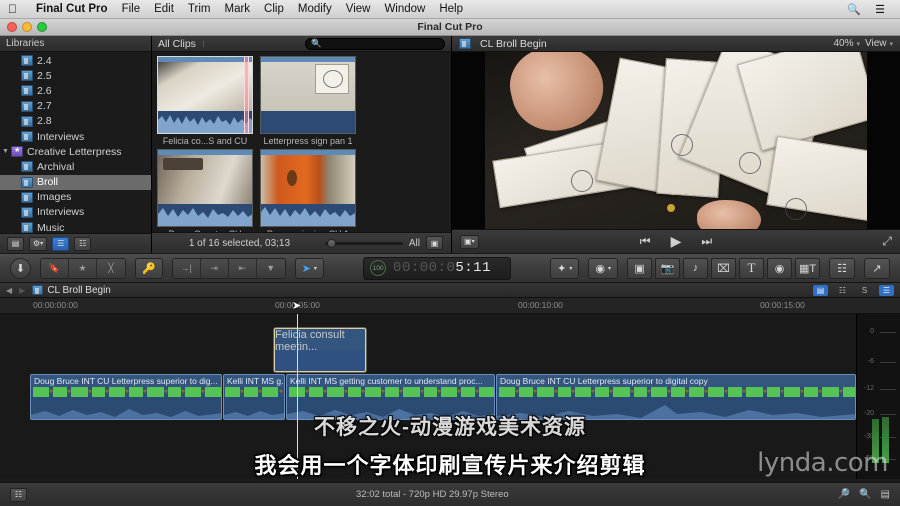 Image resolution: width=900 pixels, height=506 pixels. What do you see at coordinates (844, 494) in the screenshot?
I see `skimming-icon: 🔎` at bounding box center [844, 494].